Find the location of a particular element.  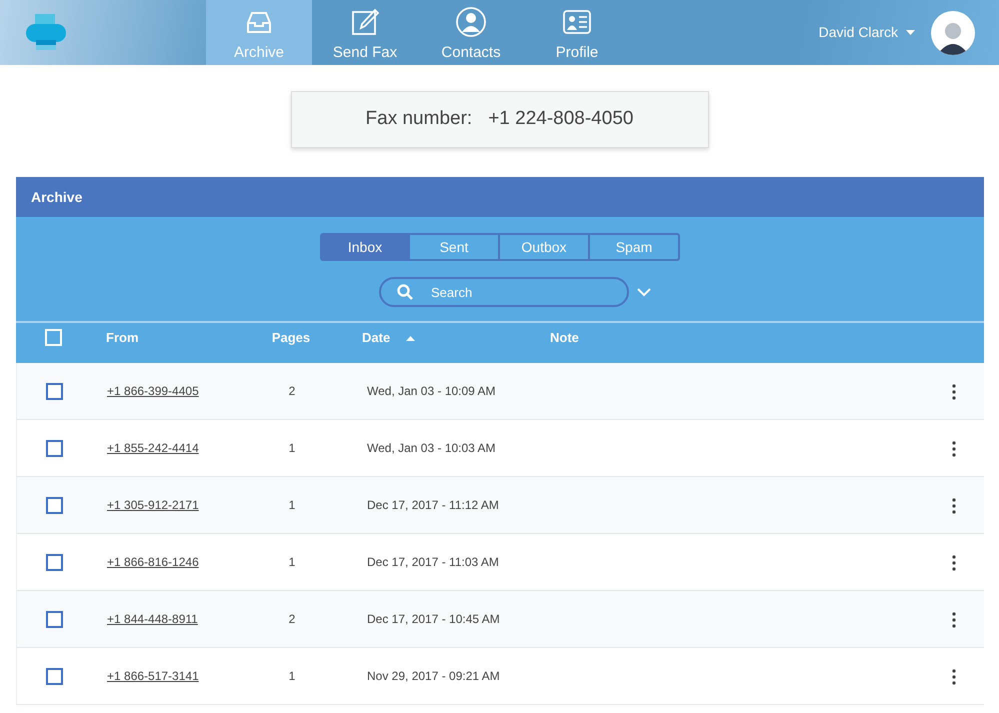

column-header: Pages is located at coordinates (291, 338).